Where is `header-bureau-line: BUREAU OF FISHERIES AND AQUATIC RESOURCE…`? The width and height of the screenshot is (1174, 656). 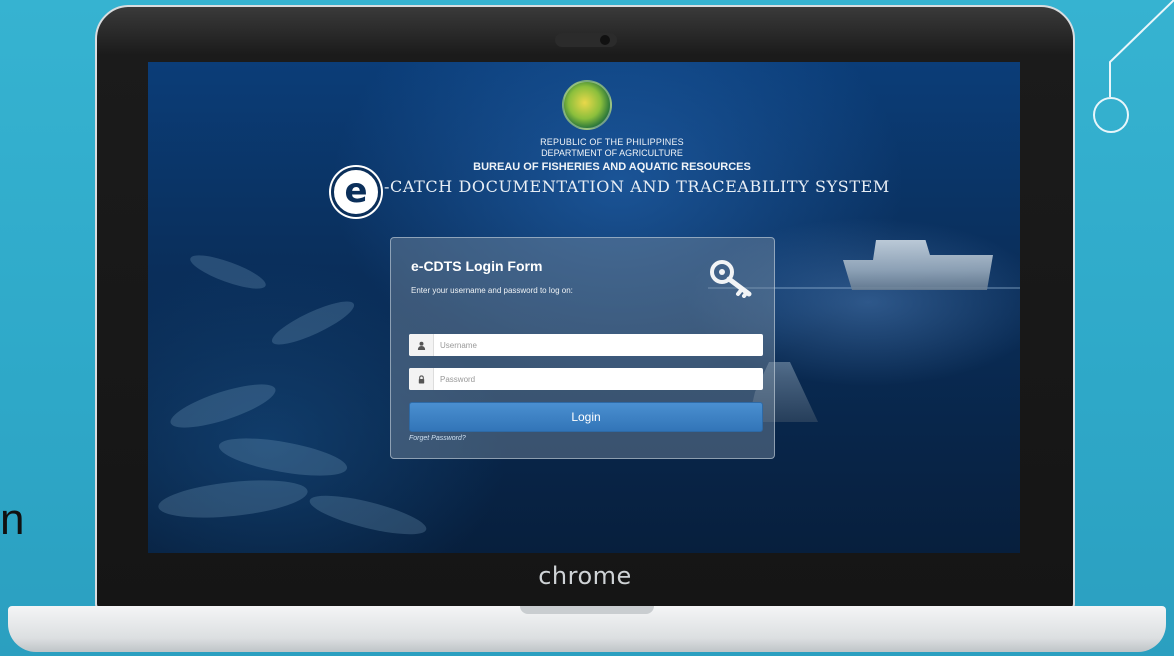 header-bureau-line: BUREAU OF FISHERIES AND AQUATIC RESOURCE… is located at coordinates (612, 167).